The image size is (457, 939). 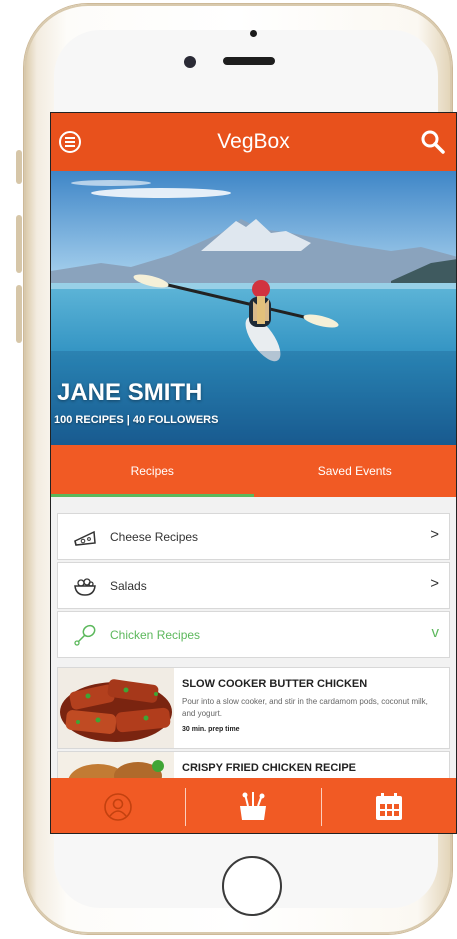 What do you see at coordinates (435, 632) in the screenshot?
I see `chevron-down-icon: v` at bounding box center [435, 632].